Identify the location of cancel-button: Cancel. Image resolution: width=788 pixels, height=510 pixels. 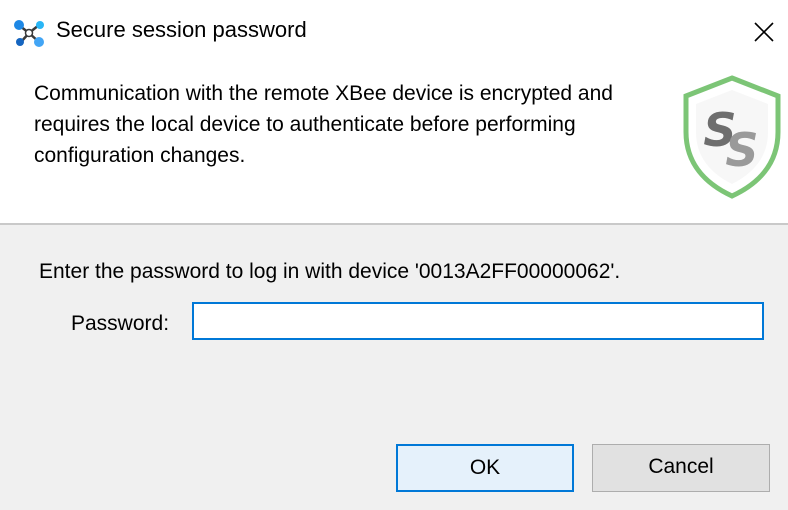
(681, 468).